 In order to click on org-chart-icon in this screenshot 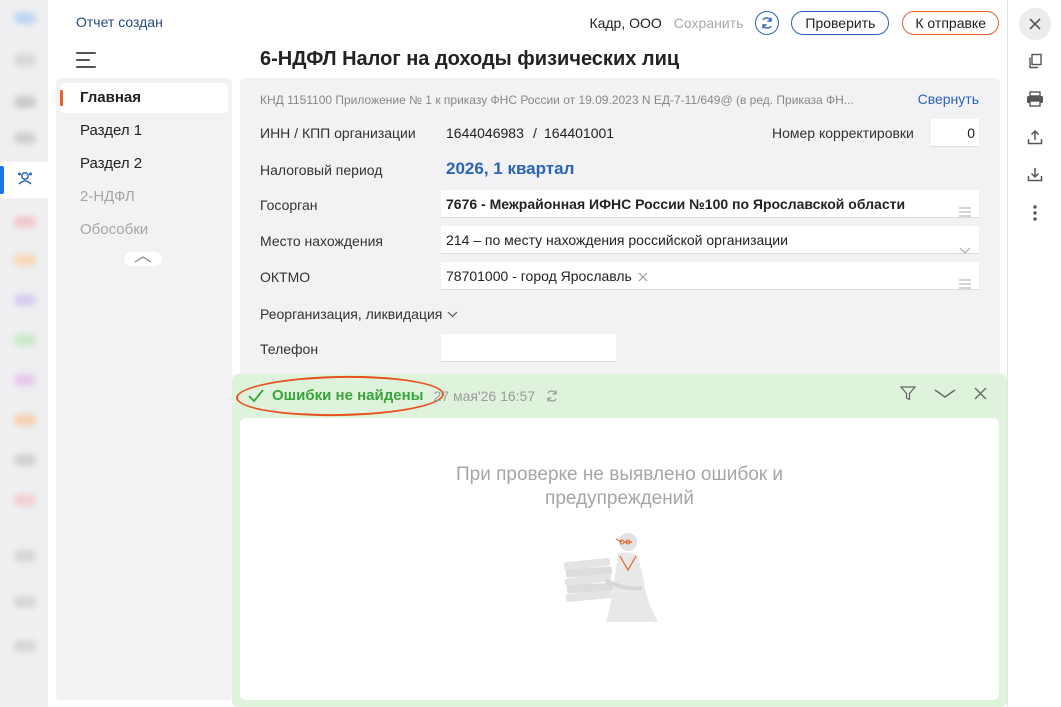, I will do `click(25, 180)`.